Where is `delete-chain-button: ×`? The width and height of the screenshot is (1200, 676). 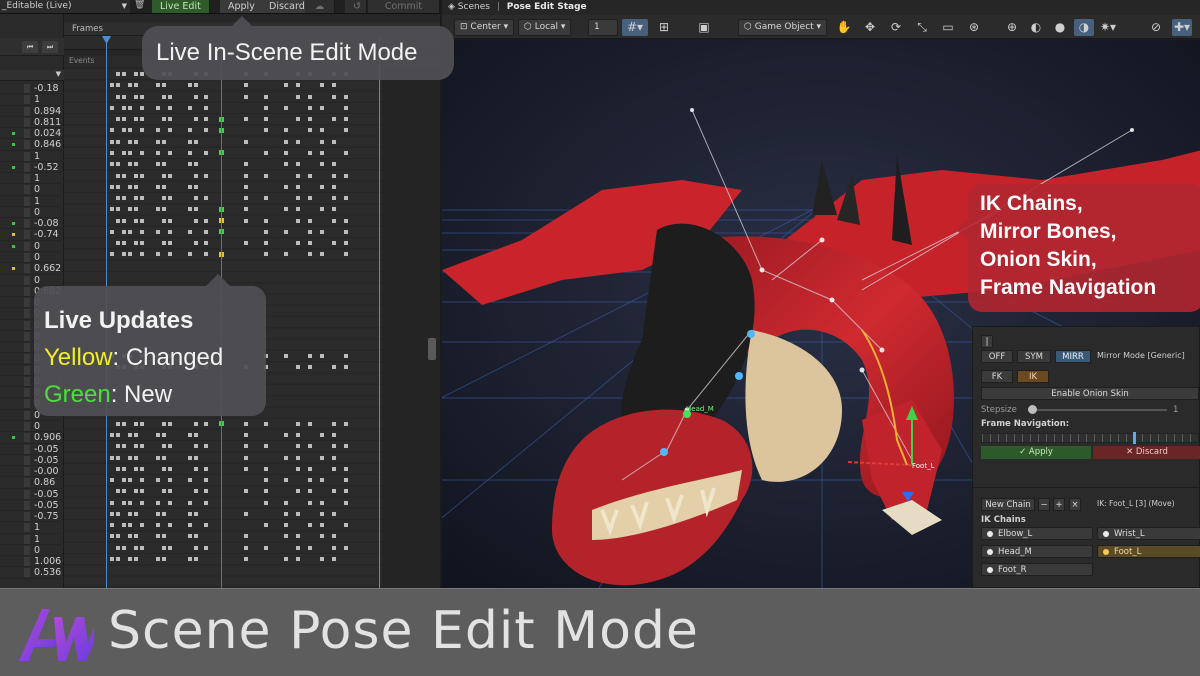 delete-chain-button: × is located at coordinates (1075, 504).